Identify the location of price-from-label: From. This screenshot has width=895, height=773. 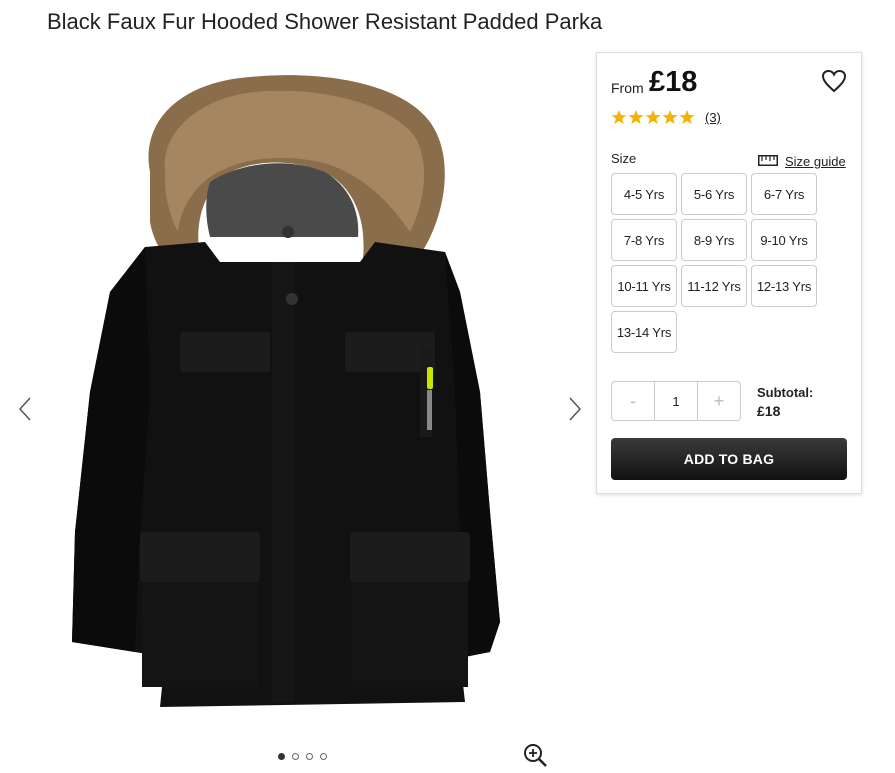
(627, 88).